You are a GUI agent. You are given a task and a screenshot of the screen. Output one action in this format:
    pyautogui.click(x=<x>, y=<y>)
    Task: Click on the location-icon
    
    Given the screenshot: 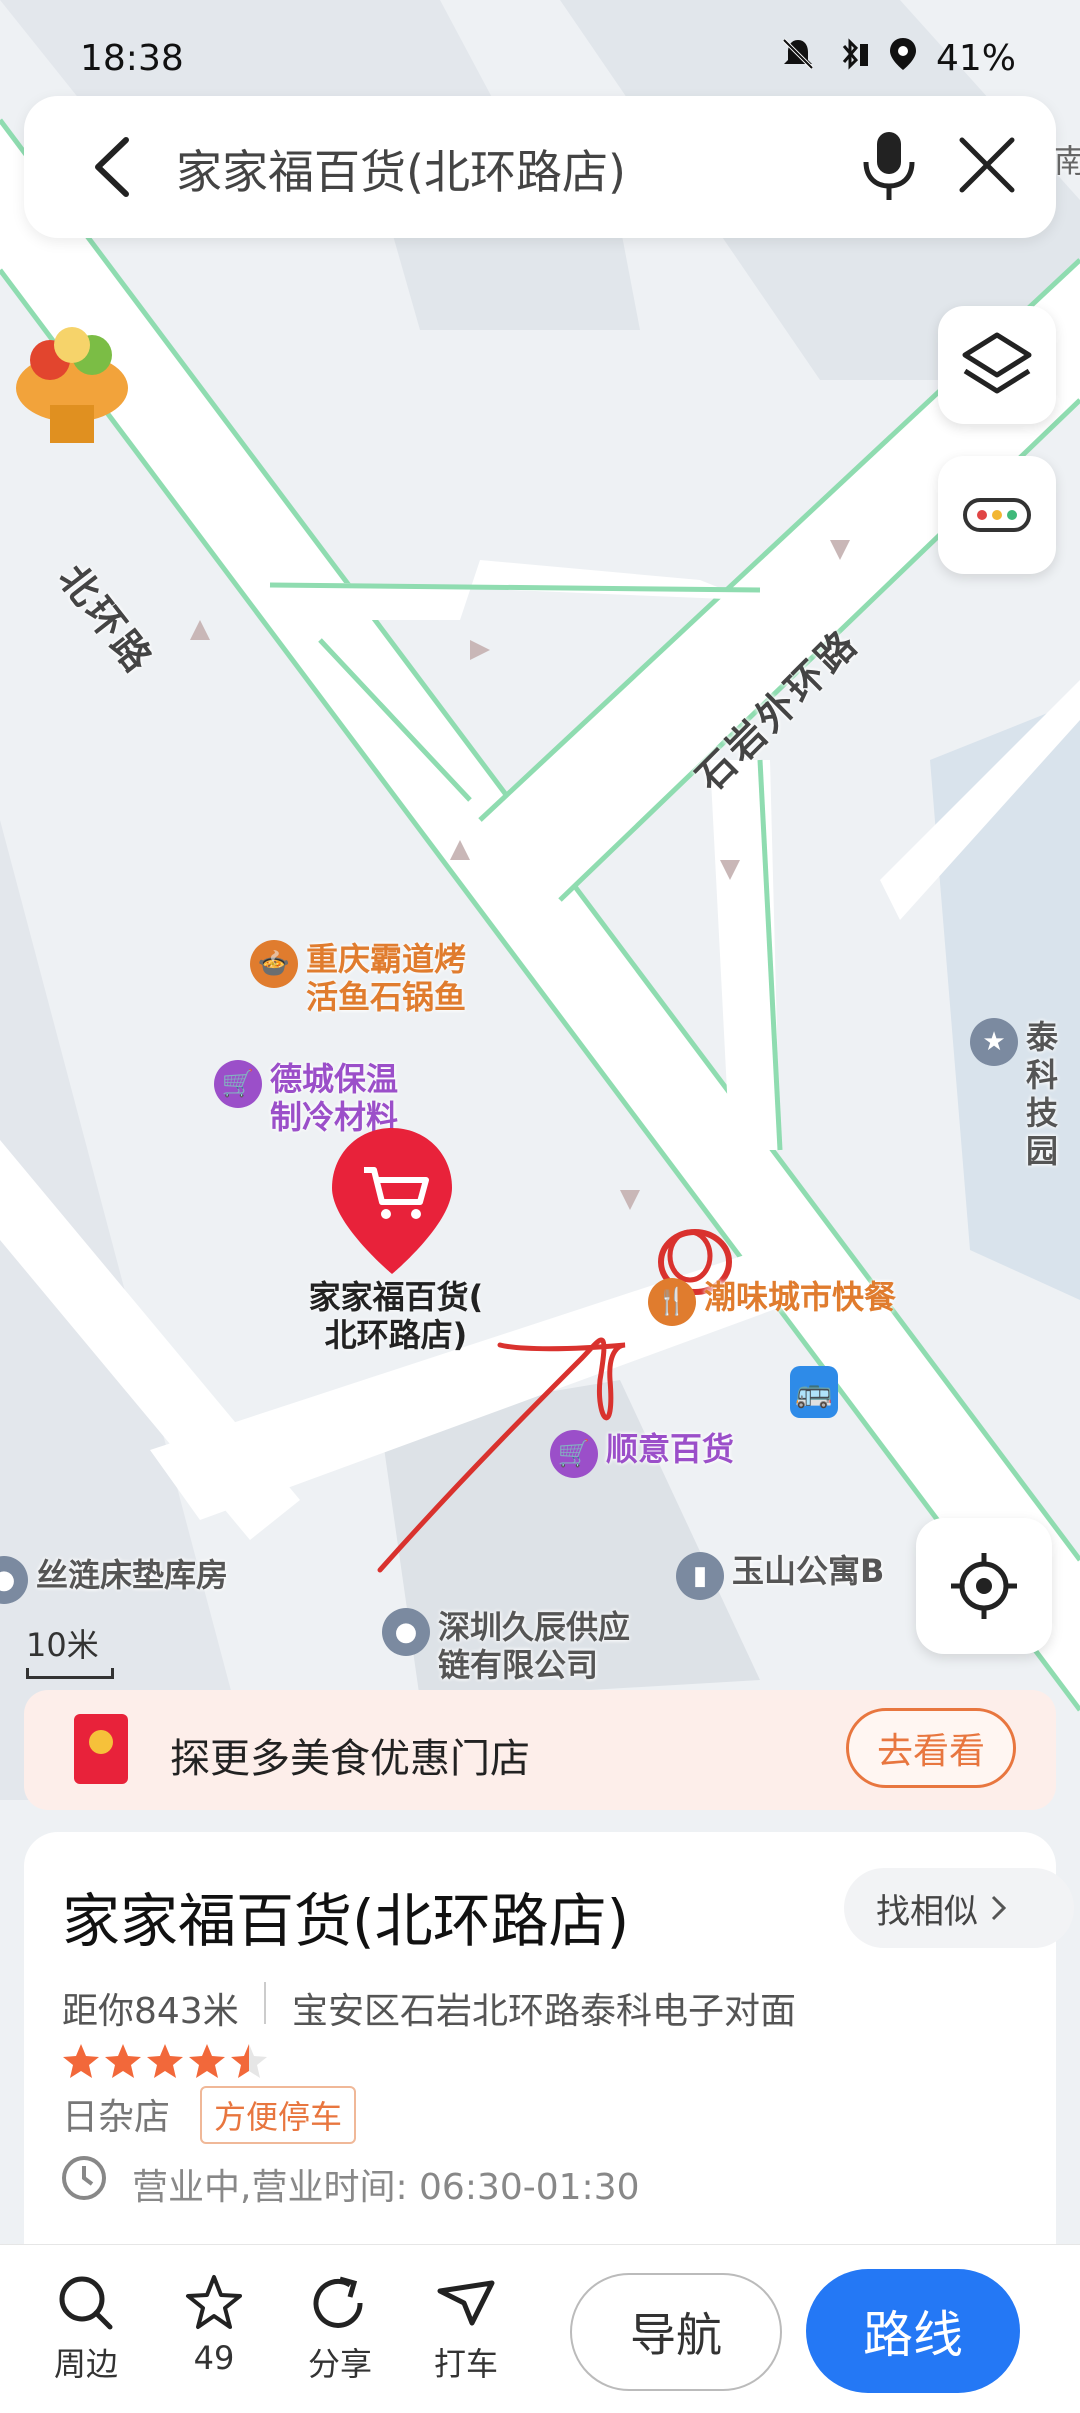 What is the action you would take?
    pyautogui.click(x=903, y=58)
    